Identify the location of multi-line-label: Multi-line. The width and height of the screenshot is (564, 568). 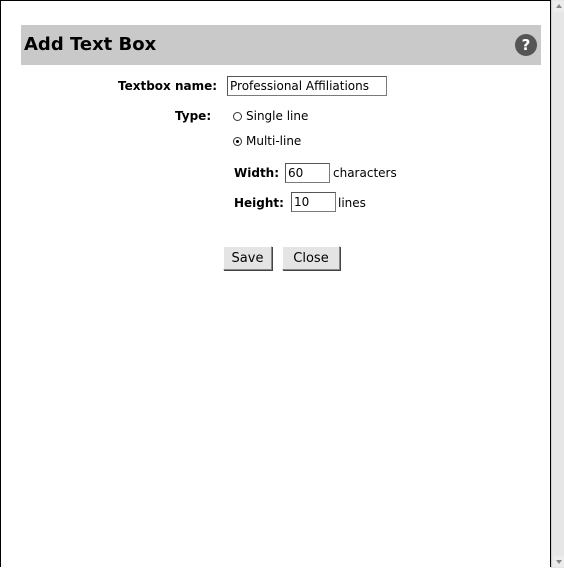
(274, 141).